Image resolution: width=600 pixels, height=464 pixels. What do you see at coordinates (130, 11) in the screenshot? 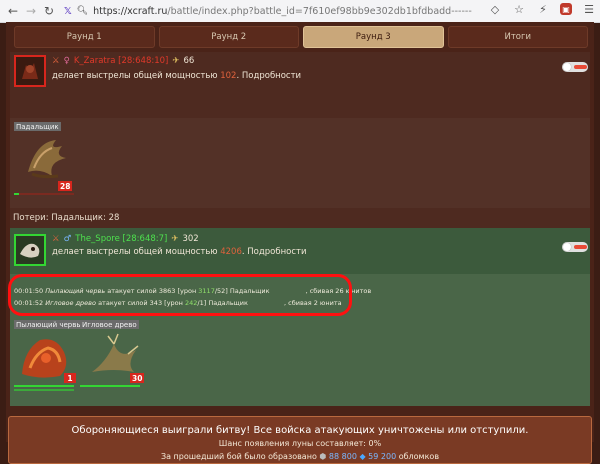
I see `url-host: https://xcraft.ru` at bounding box center [130, 11].